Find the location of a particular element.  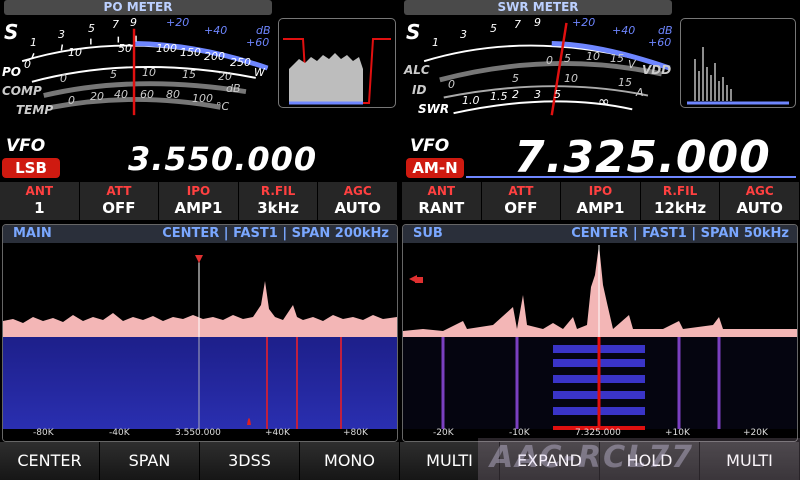

main-param-att: ATT OFF is located at coordinates (120, 201).